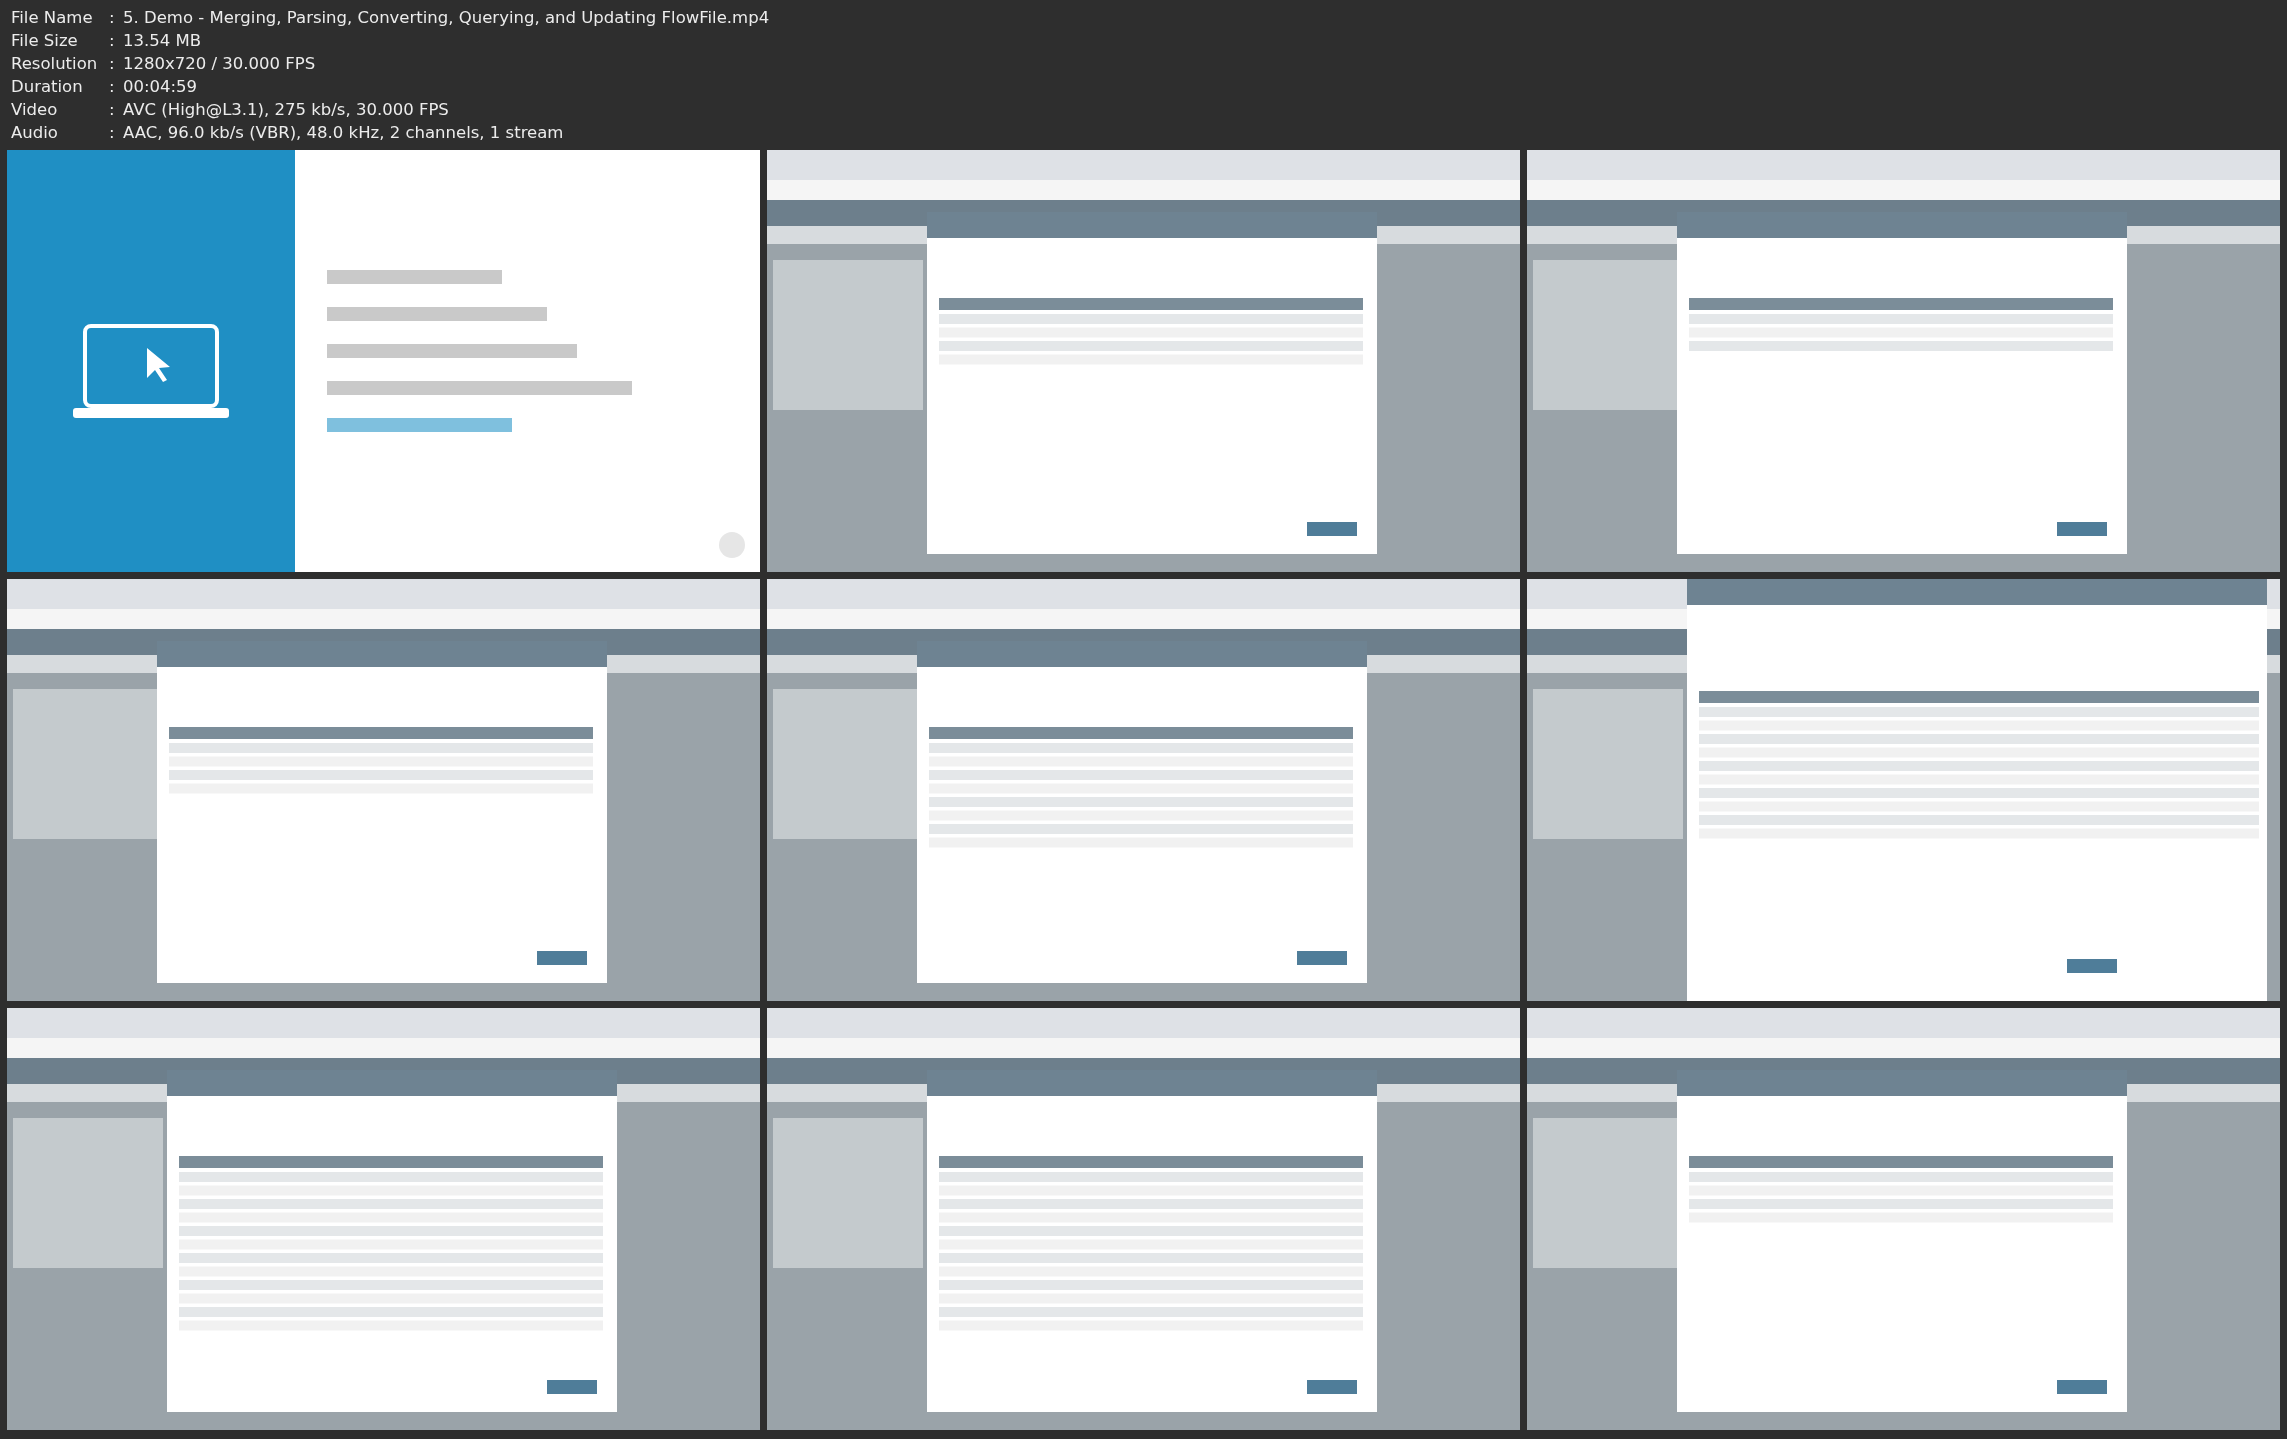 The width and height of the screenshot is (2287, 1439). I want to click on info-label: Audio, so click(35, 133).